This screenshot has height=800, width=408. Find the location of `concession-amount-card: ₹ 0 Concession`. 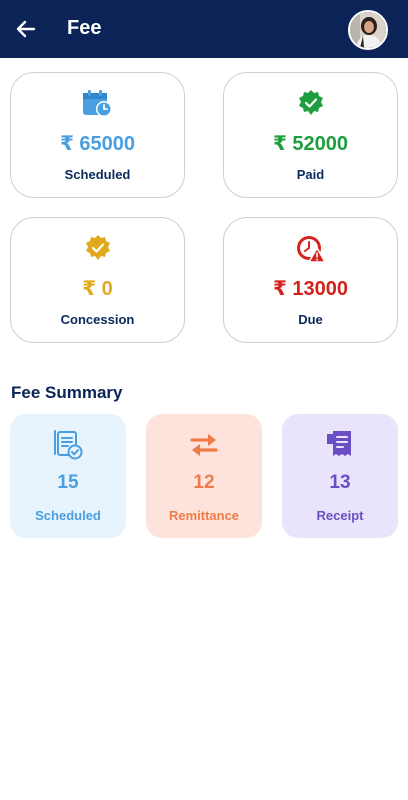

concession-amount-card: ₹ 0 Concession is located at coordinates (97, 280).